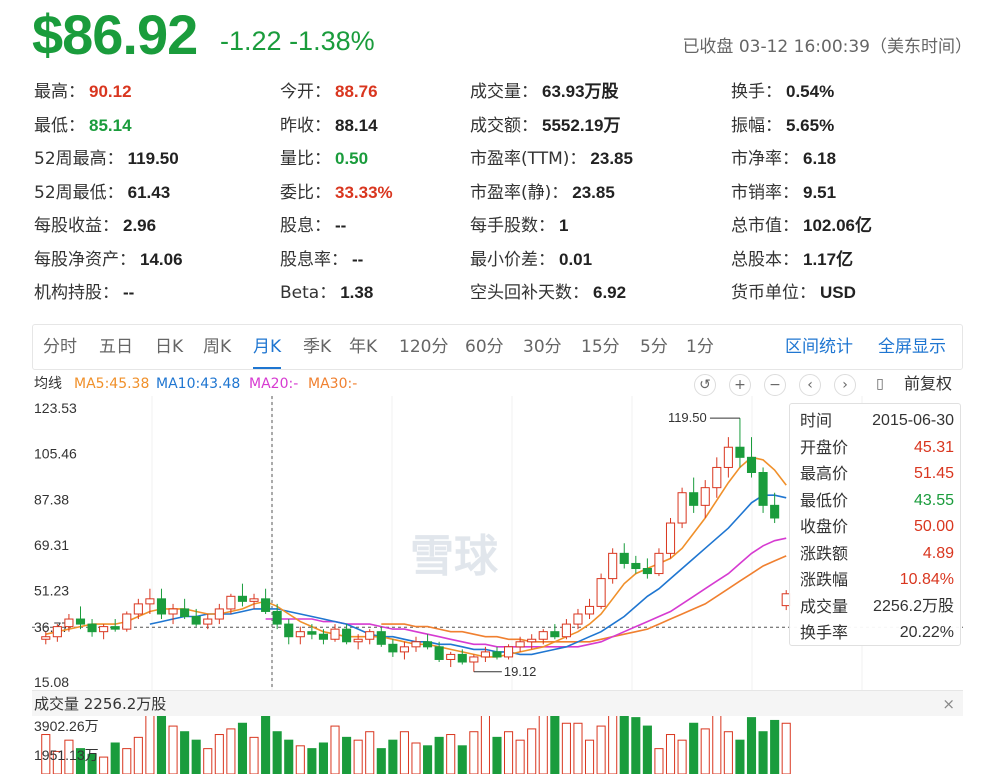 The image size is (1000, 774). I want to click on tab-0: 分时, so click(60, 347).